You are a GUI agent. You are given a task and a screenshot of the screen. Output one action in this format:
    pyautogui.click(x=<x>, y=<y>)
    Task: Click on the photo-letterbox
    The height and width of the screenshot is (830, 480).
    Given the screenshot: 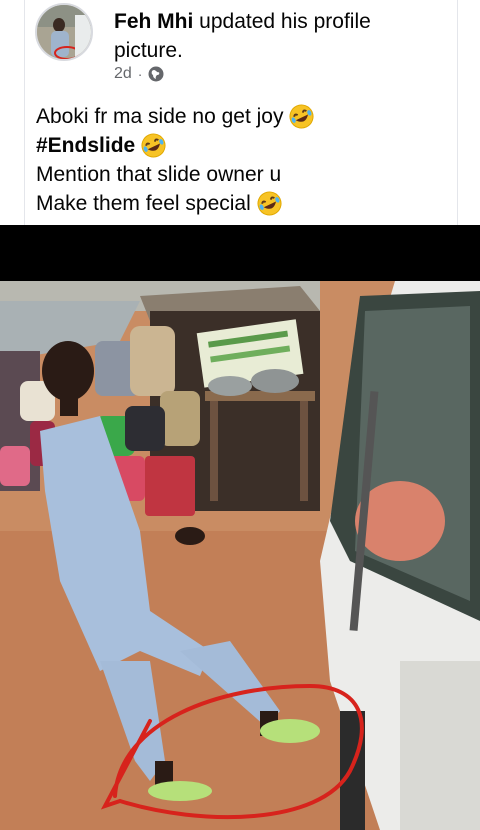 What is the action you would take?
    pyautogui.click(x=240, y=253)
    